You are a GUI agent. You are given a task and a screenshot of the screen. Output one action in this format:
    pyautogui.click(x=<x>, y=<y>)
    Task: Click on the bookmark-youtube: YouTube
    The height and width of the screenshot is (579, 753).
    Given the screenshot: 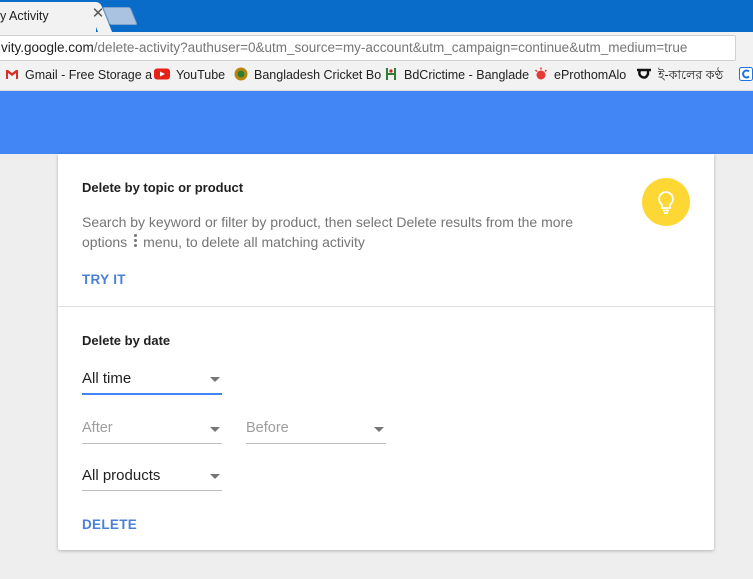 What is the action you would take?
    pyautogui.click(x=189, y=76)
    